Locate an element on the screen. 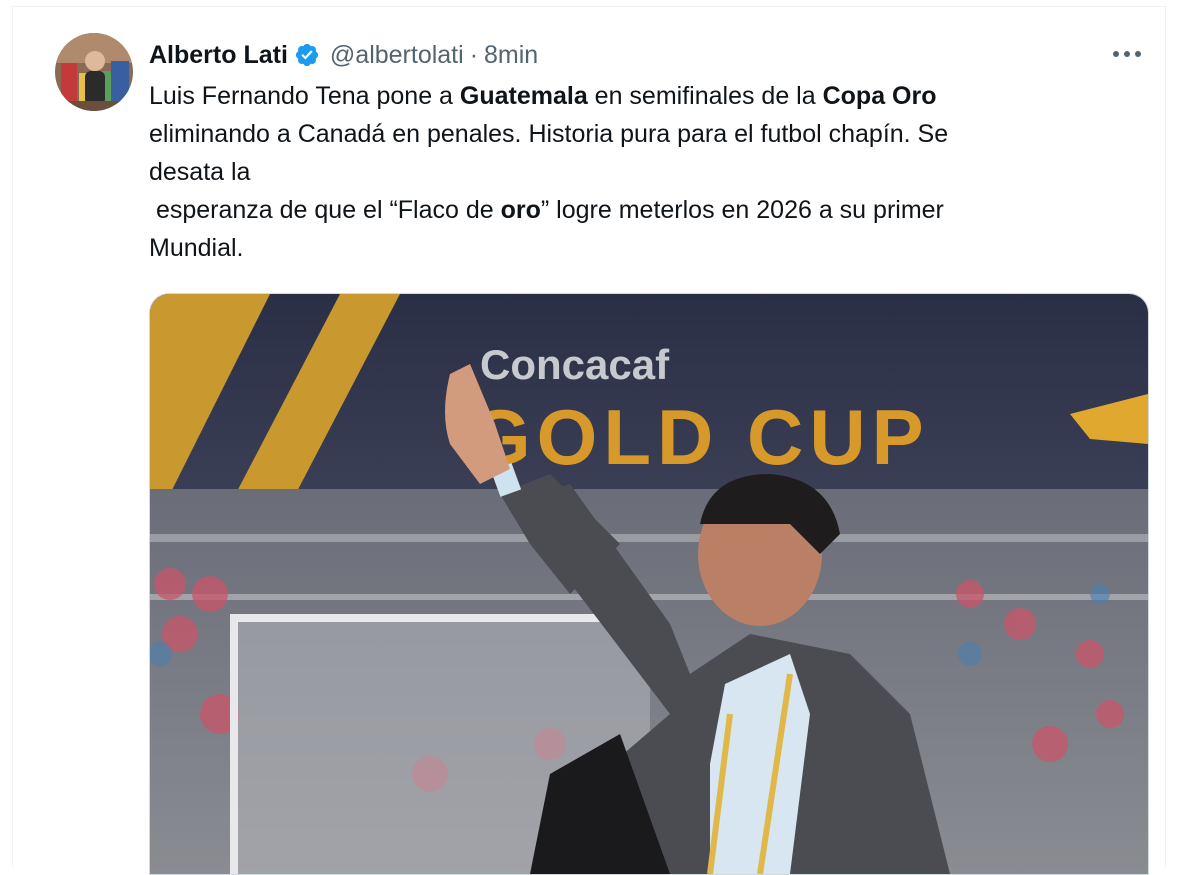 This screenshot has height=875, width=1200. svg-text: GOLD CUP is located at coordinates (700, 437).